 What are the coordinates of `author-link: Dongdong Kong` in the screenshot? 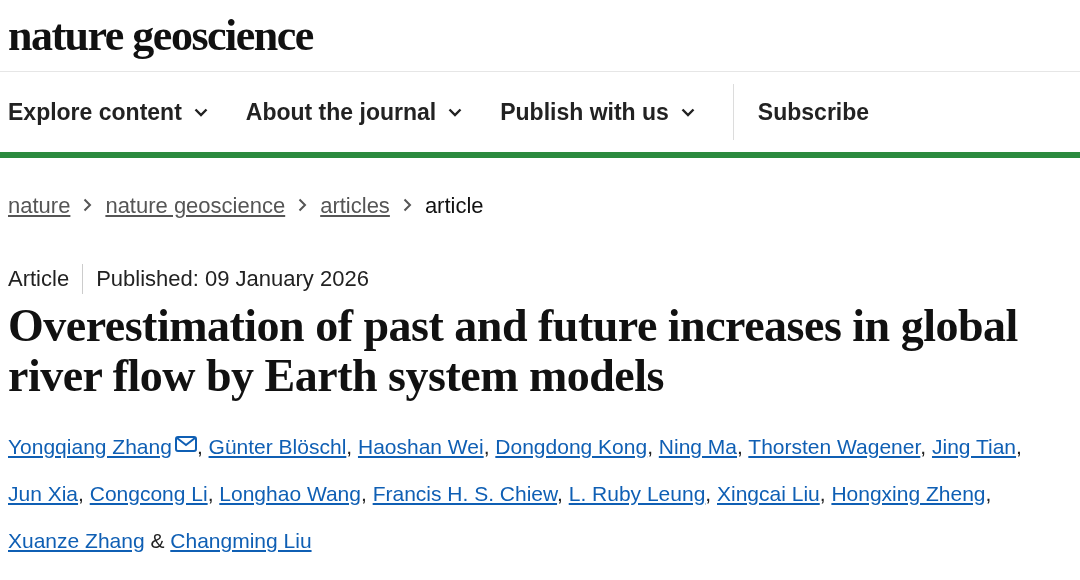 It's located at (571, 446).